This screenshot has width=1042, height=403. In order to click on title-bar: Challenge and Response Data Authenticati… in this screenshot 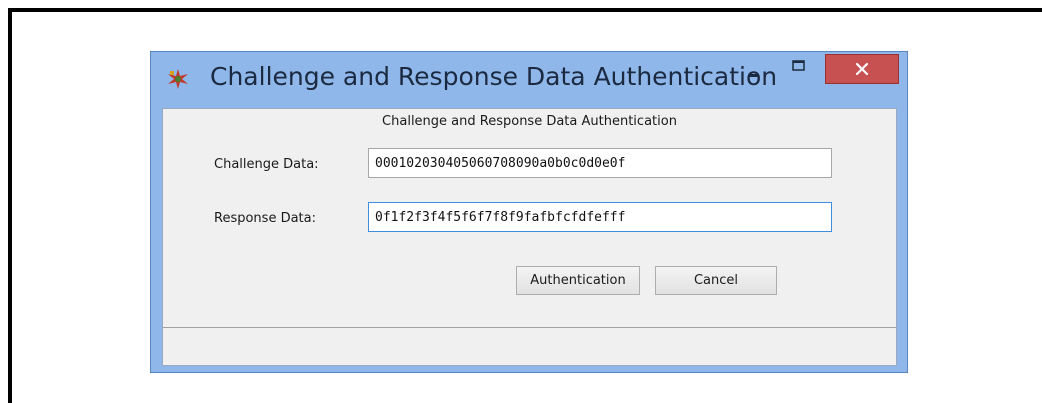, I will do `click(529, 80)`.